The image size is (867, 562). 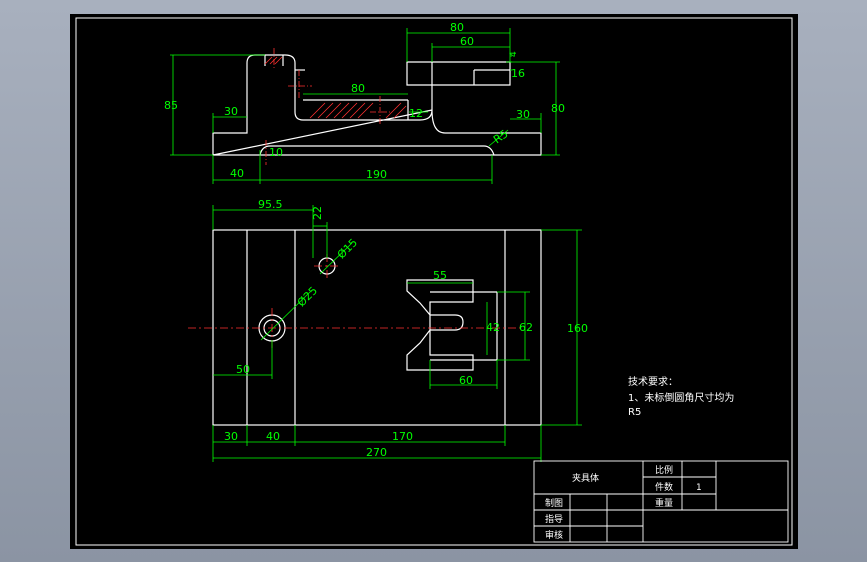 What do you see at coordinates (514, 54) in the screenshot?
I see `dim-4: 4` at bounding box center [514, 54].